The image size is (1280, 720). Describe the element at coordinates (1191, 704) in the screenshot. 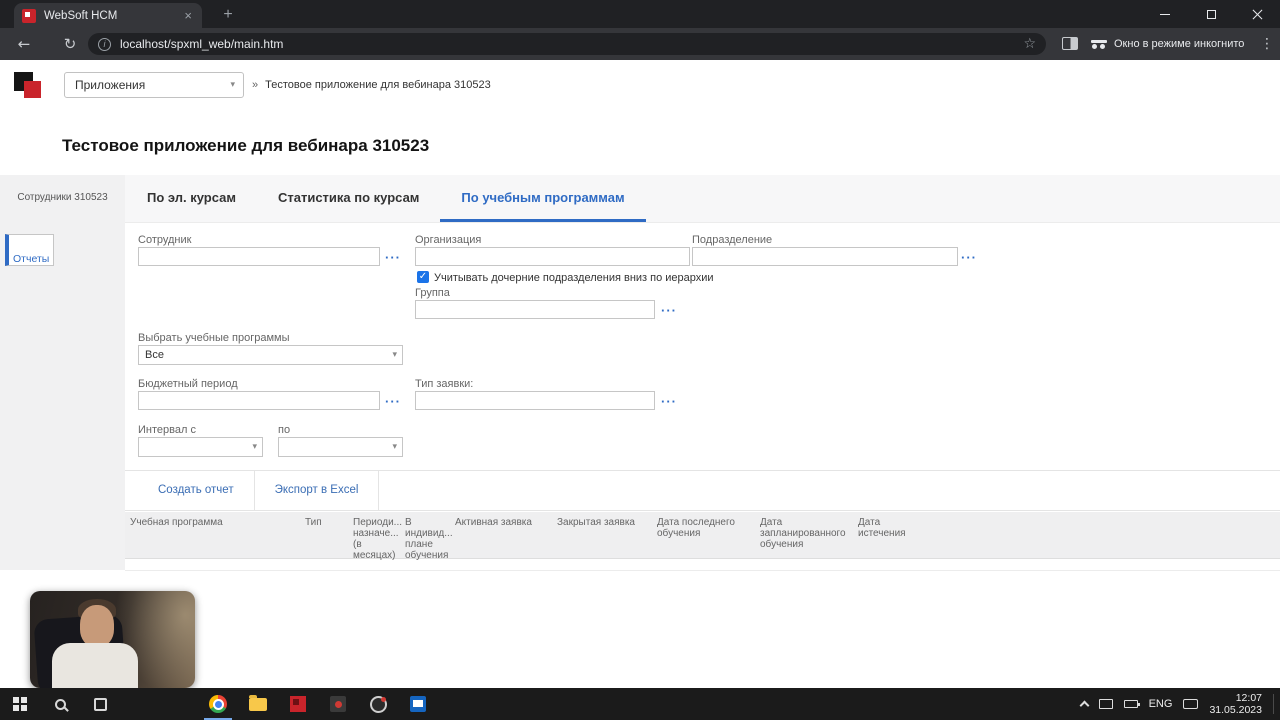

I see `touch-keyboard-icon` at that location.